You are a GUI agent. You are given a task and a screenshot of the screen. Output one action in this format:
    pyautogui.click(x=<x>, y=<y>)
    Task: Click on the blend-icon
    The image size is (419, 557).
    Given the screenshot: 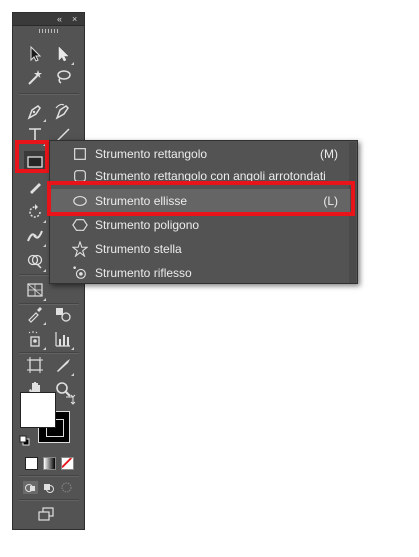 What is the action you would take?
    pyautogui.click(x=63, y=315)
    